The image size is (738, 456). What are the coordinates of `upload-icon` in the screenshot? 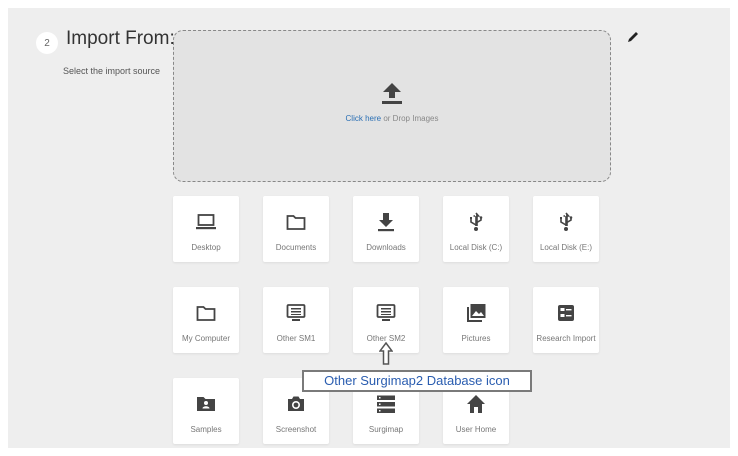 It's located at (392, 93).